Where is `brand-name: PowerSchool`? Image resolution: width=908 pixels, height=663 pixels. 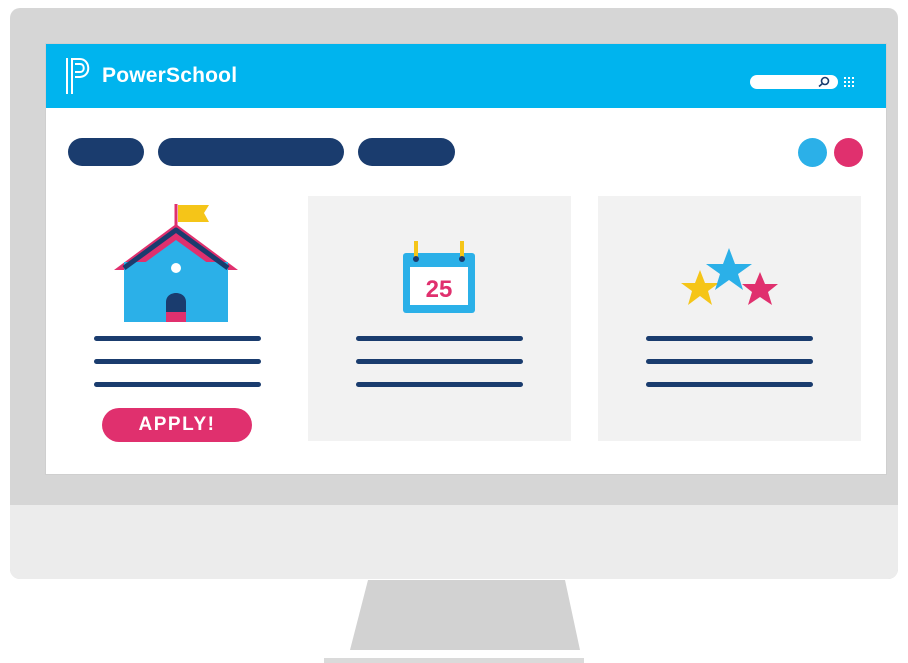 brand-name: PowerSchool is located at coordinates (169, 76).